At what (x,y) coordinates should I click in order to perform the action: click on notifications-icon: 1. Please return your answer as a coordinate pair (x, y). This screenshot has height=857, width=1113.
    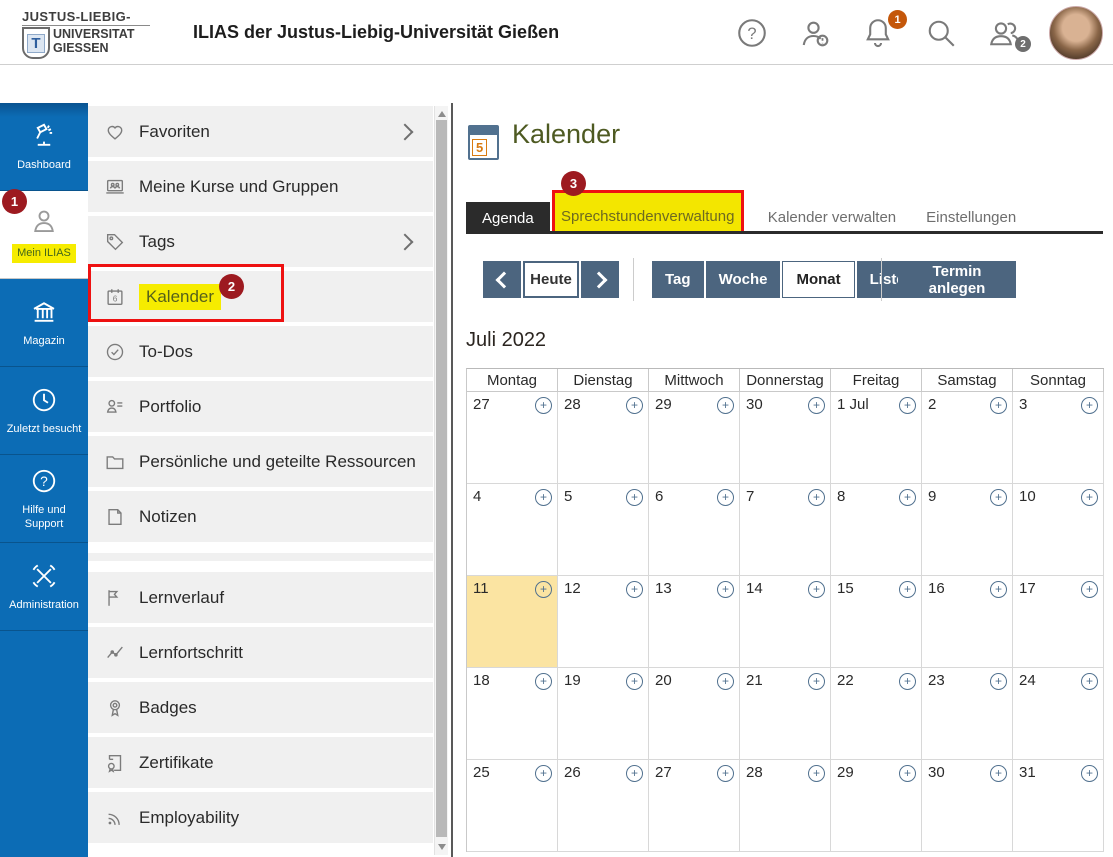
    Looking at the image, I should click on (883, 30).